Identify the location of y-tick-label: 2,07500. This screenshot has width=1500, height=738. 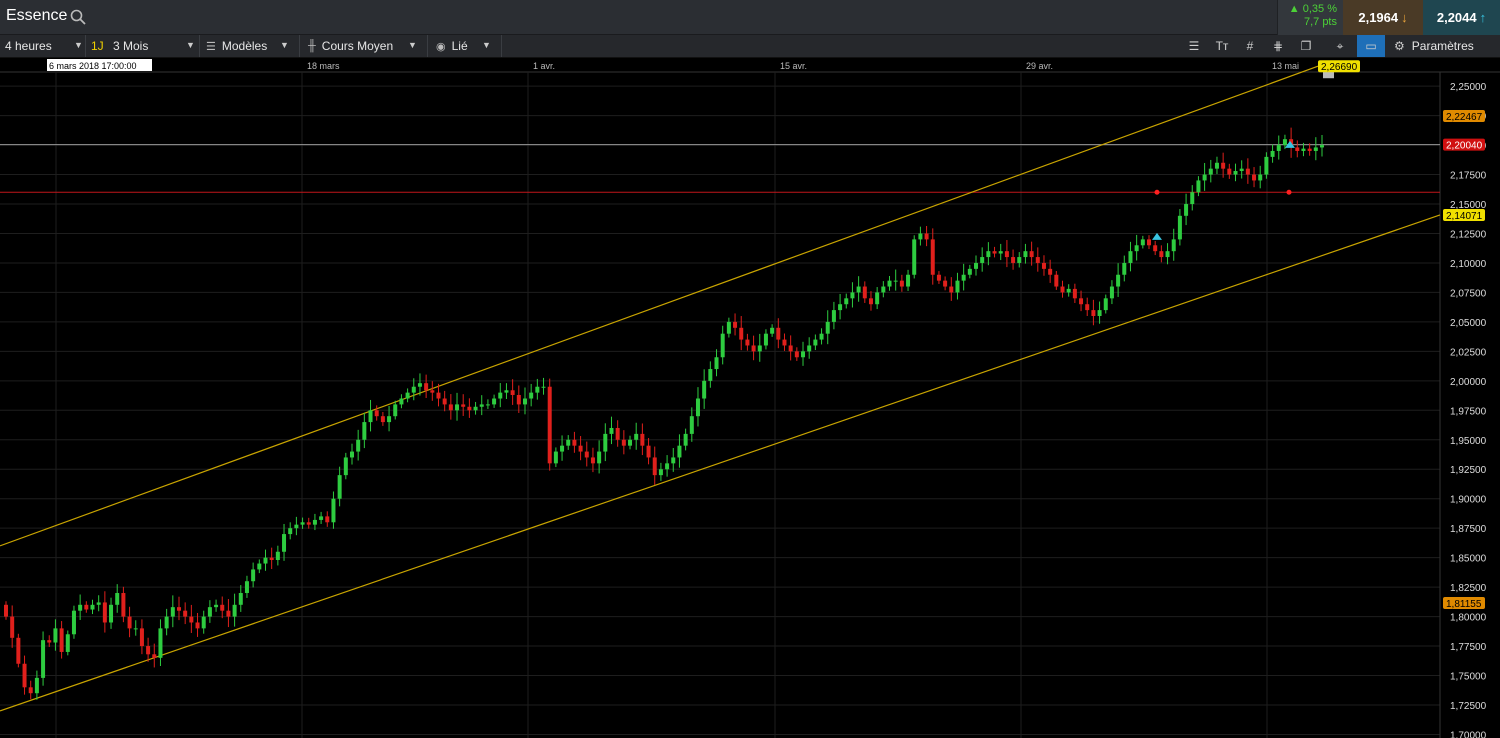
(1468, 293).